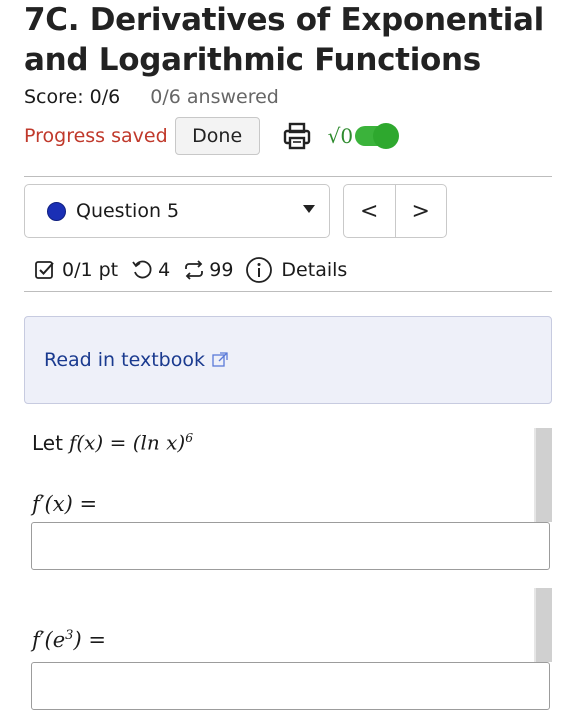 The height and width of the screenshot is (710, 576). I want to click on derivative-prompt: f′(x) =, so click(65, 504).